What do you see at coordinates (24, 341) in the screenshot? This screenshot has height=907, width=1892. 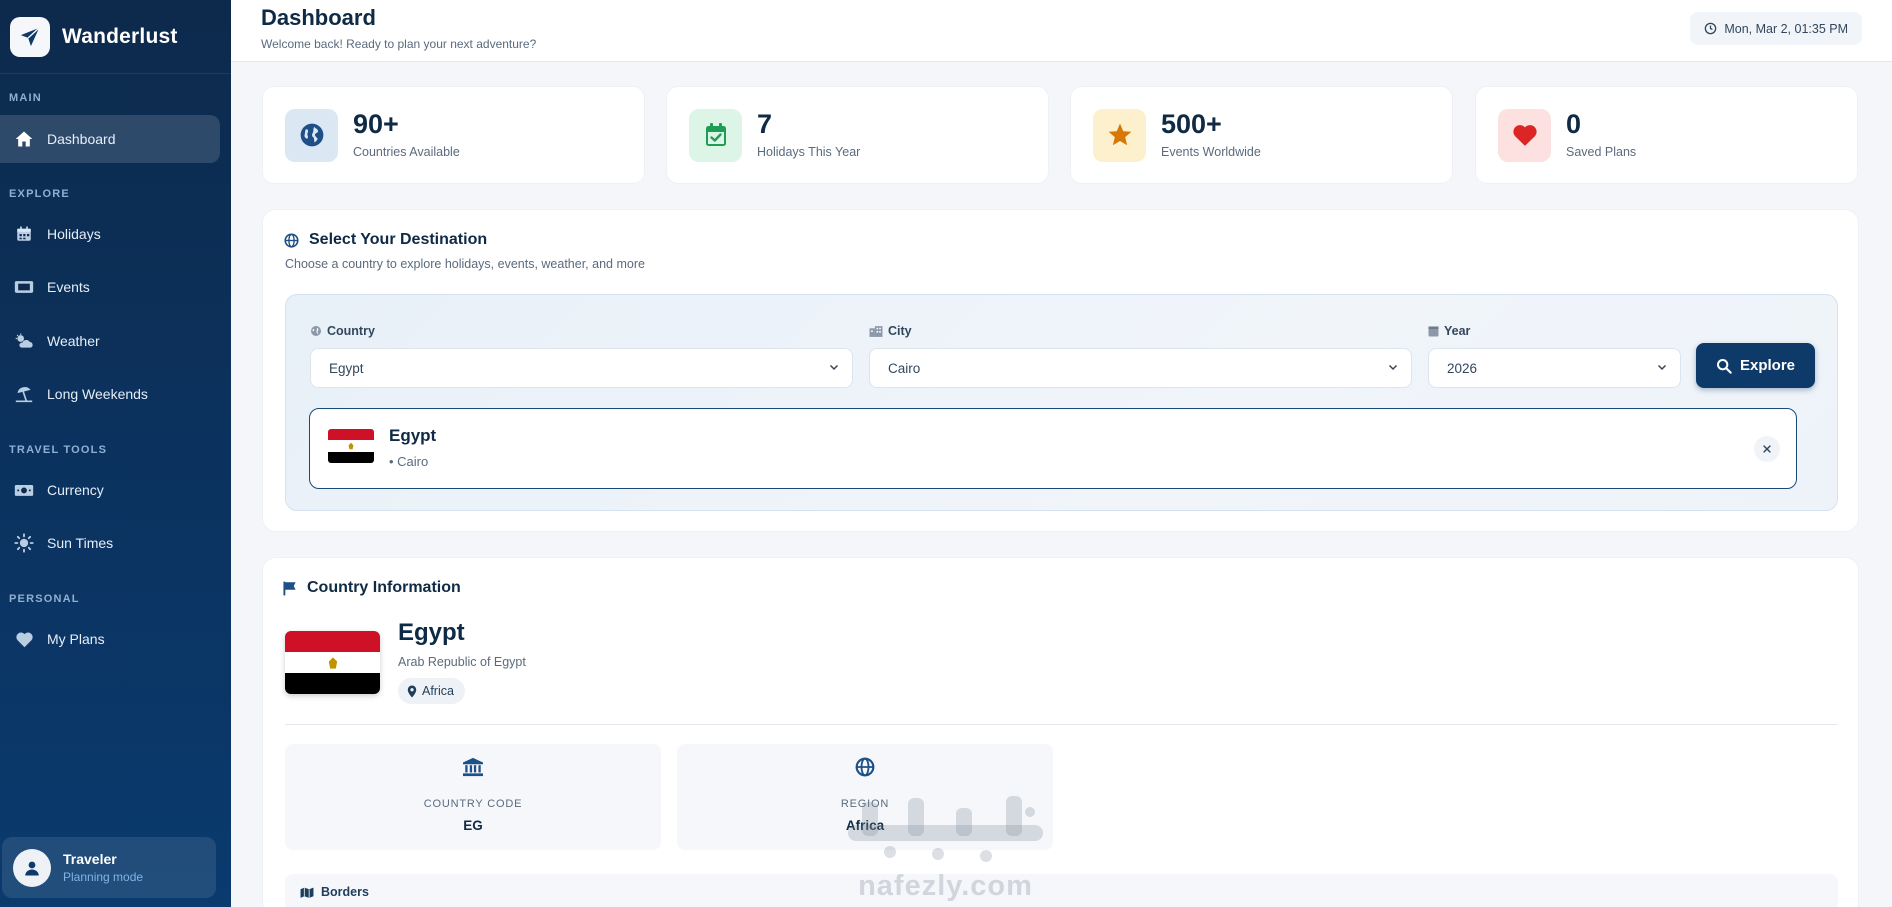 I see `cloud-sun-icon` at bounding box center [24, 341].